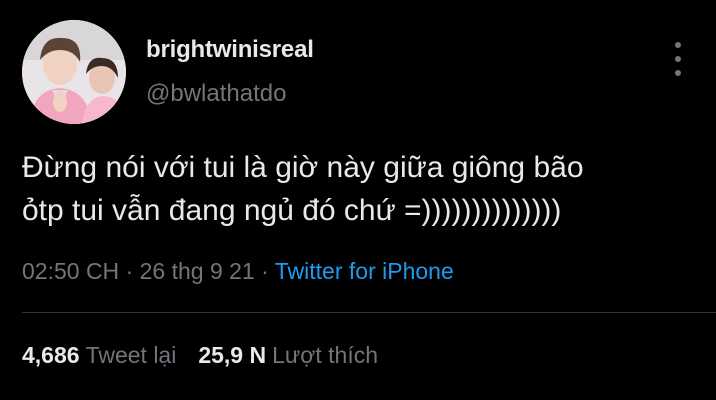 The image size is (716, 400). I want to click on tweet-time: 02:50 CH, so click(70, 271).